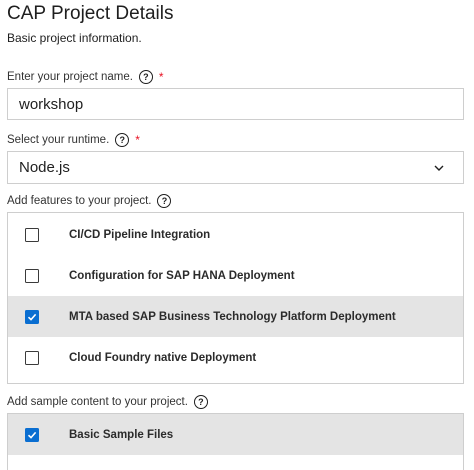 This screenshot has height=470, width=474. I want to click on feature-option-cicd: CI/CD Pipeline Integration, so click(235, 234).